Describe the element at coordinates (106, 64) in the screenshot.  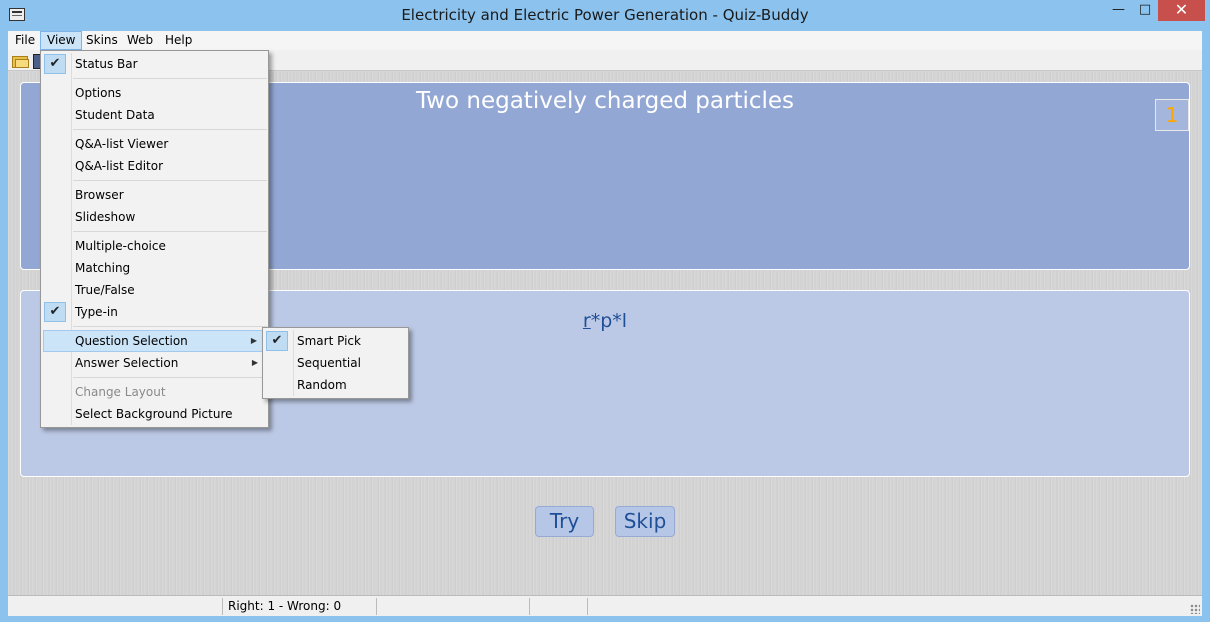
I see `menu-item-label: Status Bar` at that location.